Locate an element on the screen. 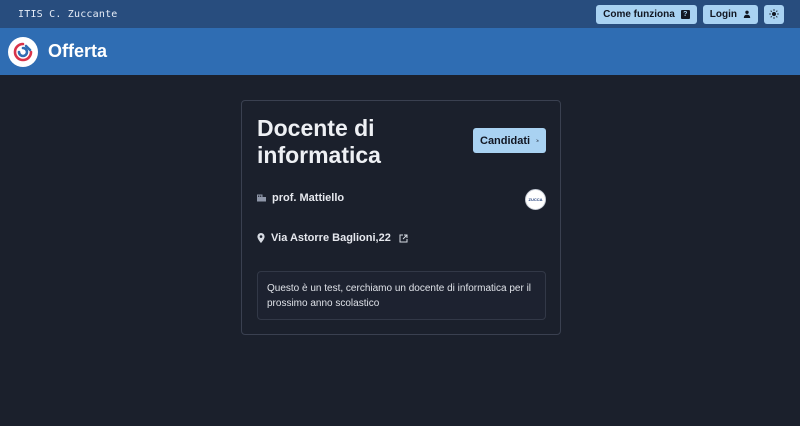 This screenshot has height=426, width=800. apply-button: Candidati is located at coordinates (509, 140).